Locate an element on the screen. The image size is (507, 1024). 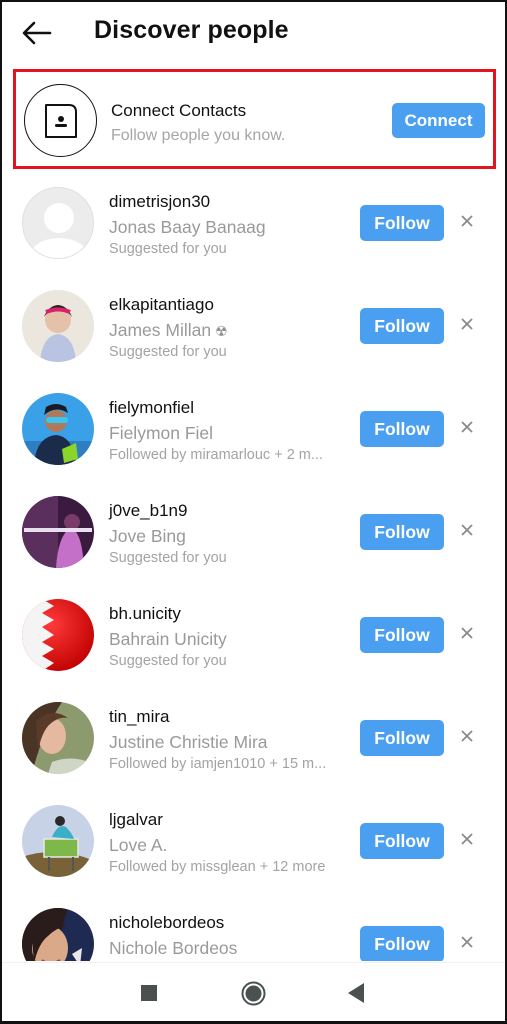
baby-photo is located at coordinates (58, 326).